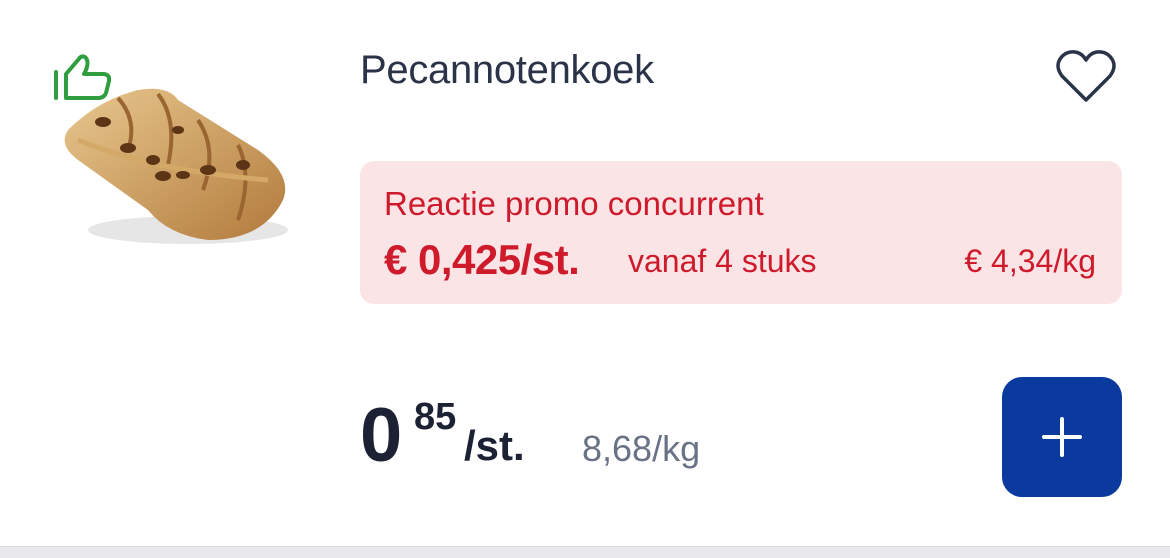 This screenshot has width=1170, height=558. Describe the element at coordinates (381, 435) in the screenshot. I see `price-integer: 0` at that location.